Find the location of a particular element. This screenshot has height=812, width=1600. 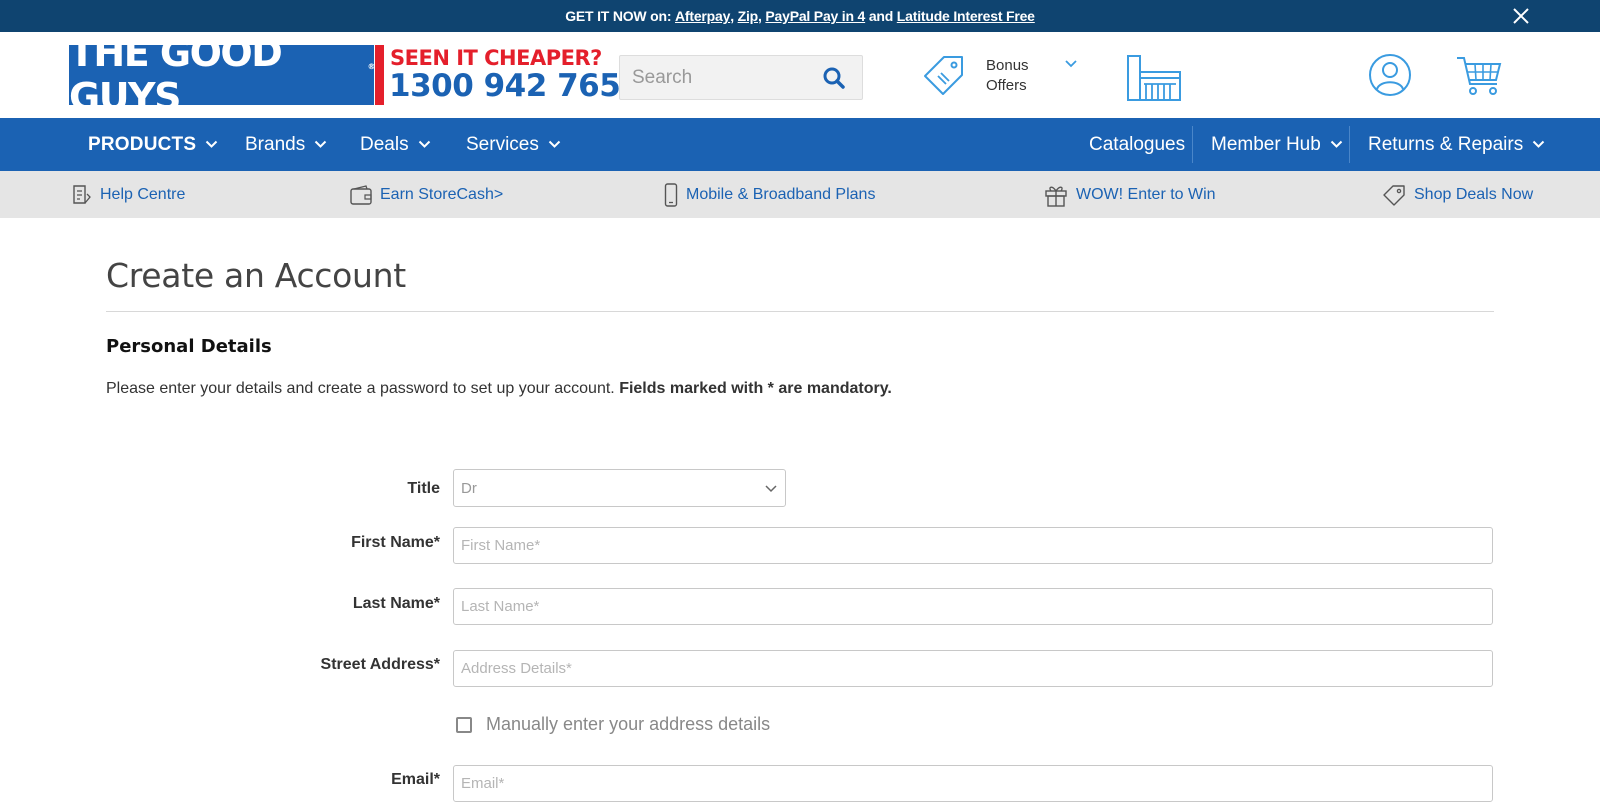

nav-products: PRODUCTS is located at coordinates (153, 144).